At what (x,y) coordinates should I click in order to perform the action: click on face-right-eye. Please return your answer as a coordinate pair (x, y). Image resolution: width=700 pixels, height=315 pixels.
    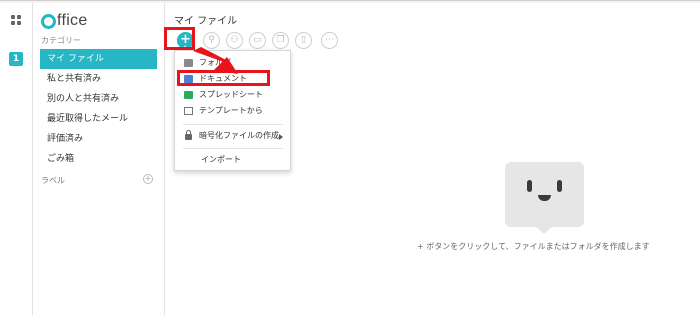
    Looking at the image, I should click on (559, 186).